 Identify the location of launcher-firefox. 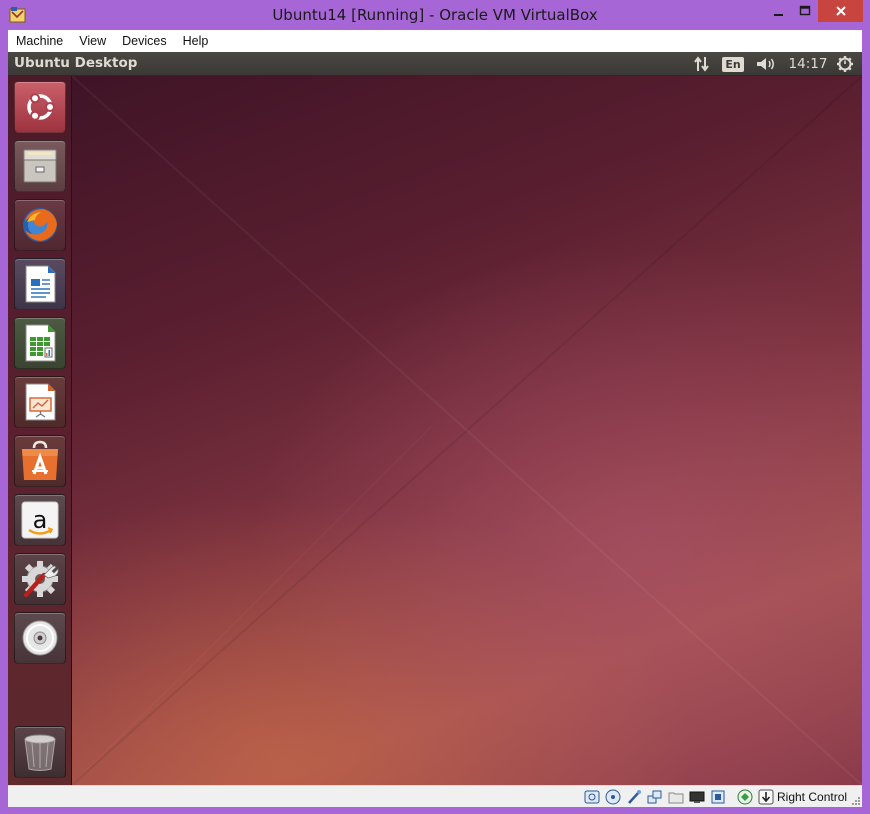
(40, 225).